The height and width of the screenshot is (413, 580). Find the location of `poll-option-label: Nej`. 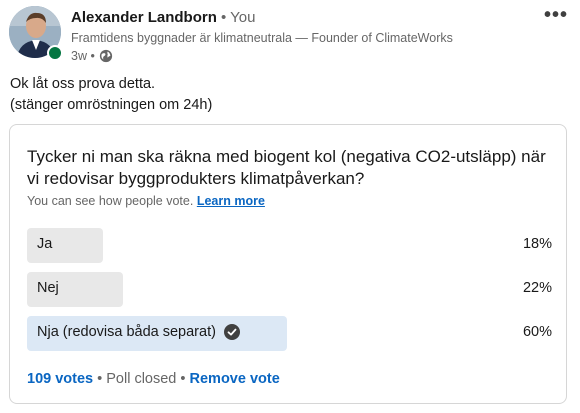

poll-option-label: Nej is located at coordinates (48, 288).